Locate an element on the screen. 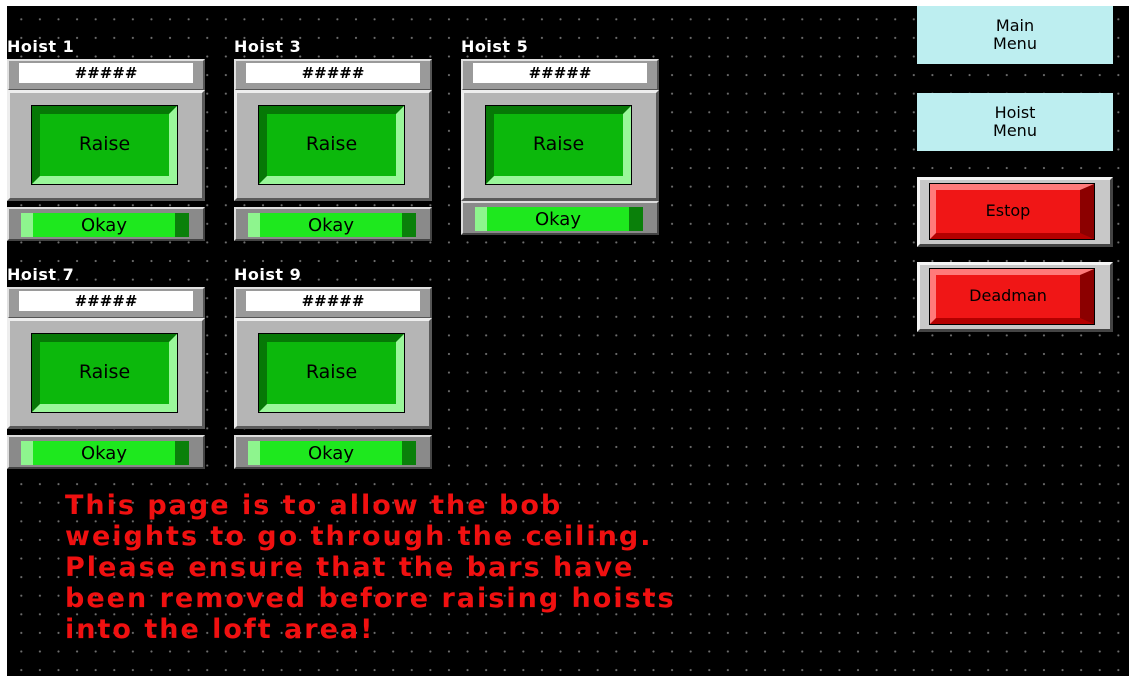  estop-button: Estop is located at coordinates (1015, 212).